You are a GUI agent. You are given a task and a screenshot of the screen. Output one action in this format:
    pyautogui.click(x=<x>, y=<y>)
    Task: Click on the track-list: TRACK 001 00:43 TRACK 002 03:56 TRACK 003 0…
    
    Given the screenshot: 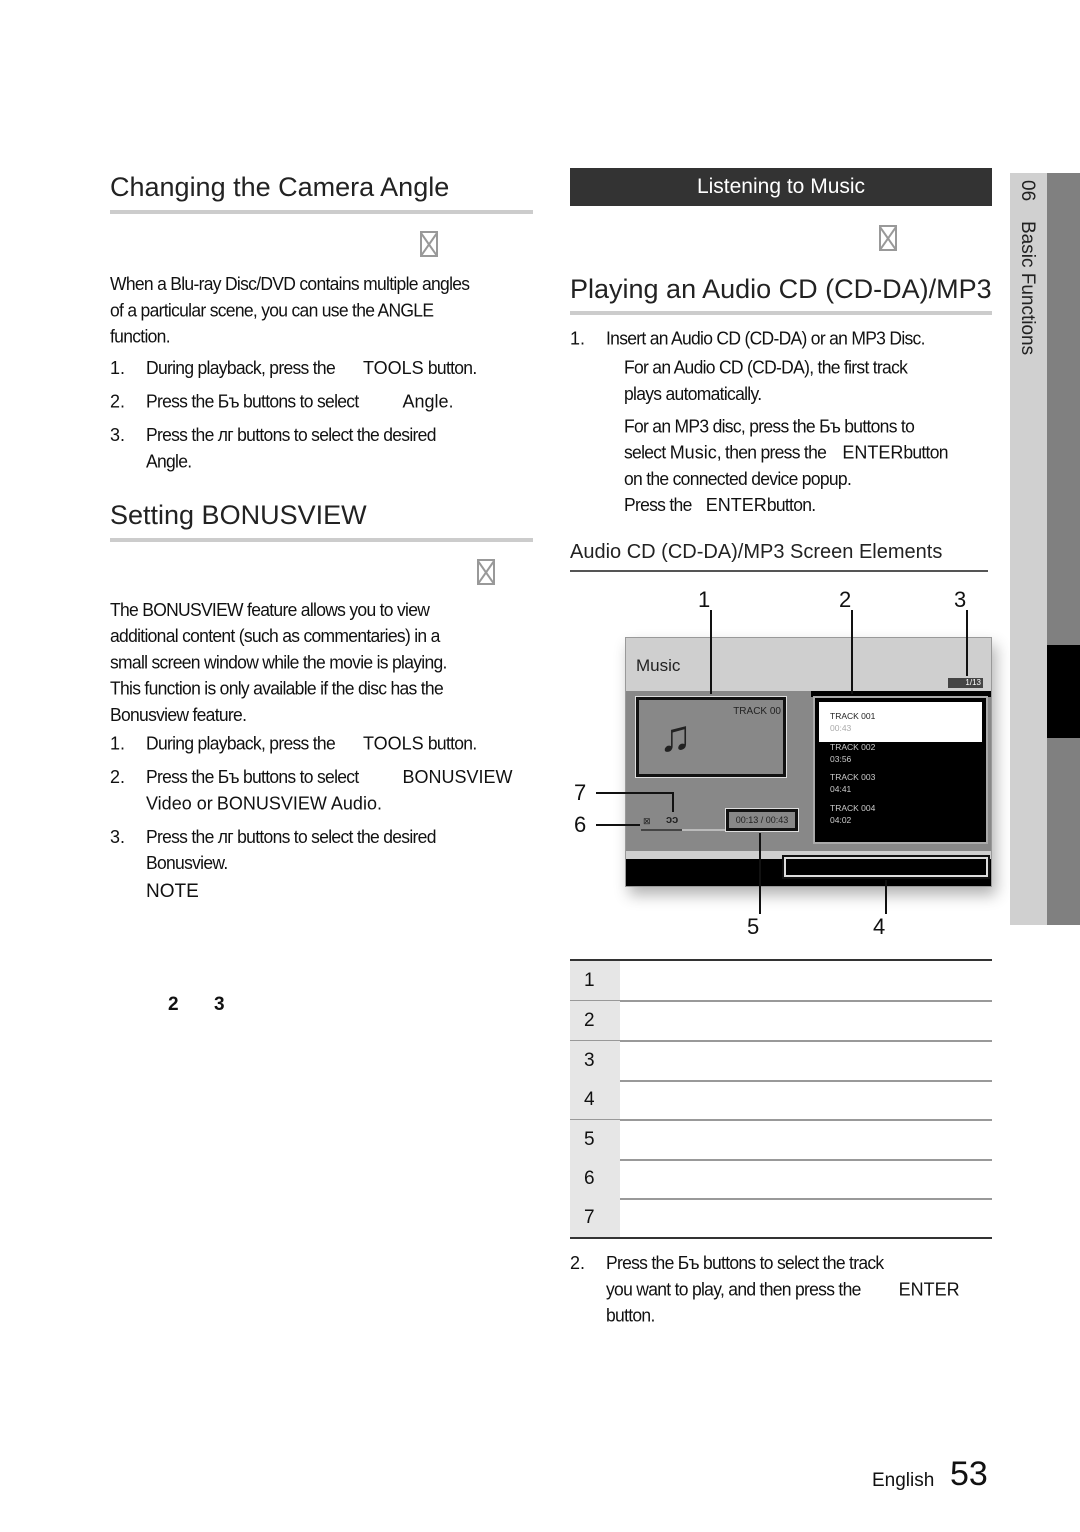 What is the action you would take?
    pyautogui.click(x=900, y=770)
    